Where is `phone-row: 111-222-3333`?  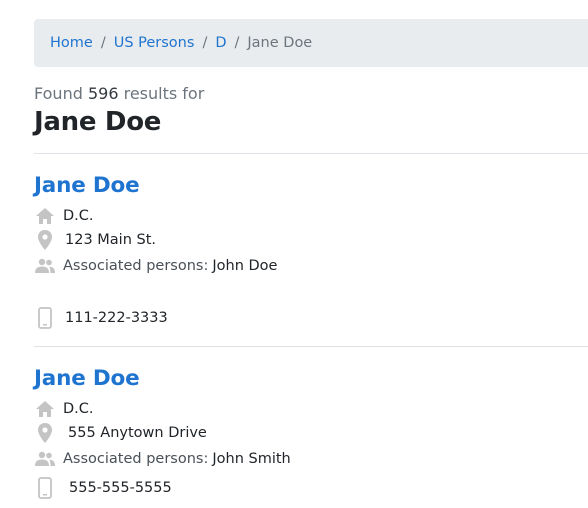 phone-row: 111-222-3333 is located at coordinates (101, 318).